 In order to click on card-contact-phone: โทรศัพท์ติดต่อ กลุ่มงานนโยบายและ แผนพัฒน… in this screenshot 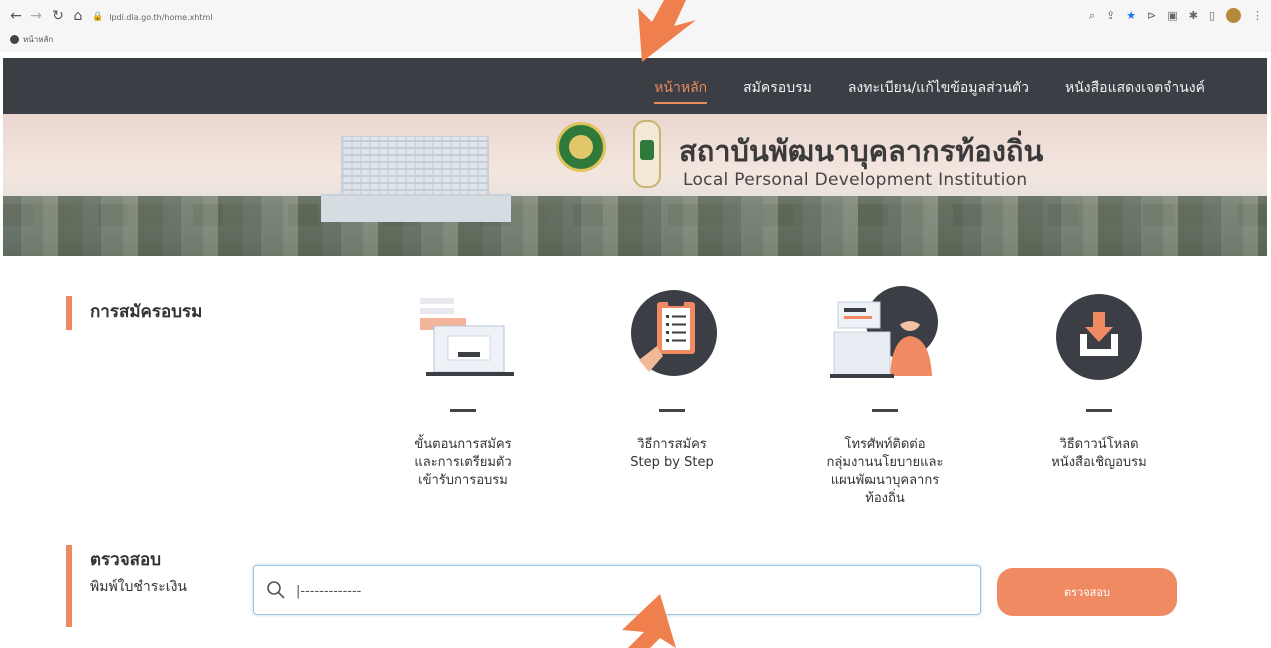, I will do `click(885, 403)`.